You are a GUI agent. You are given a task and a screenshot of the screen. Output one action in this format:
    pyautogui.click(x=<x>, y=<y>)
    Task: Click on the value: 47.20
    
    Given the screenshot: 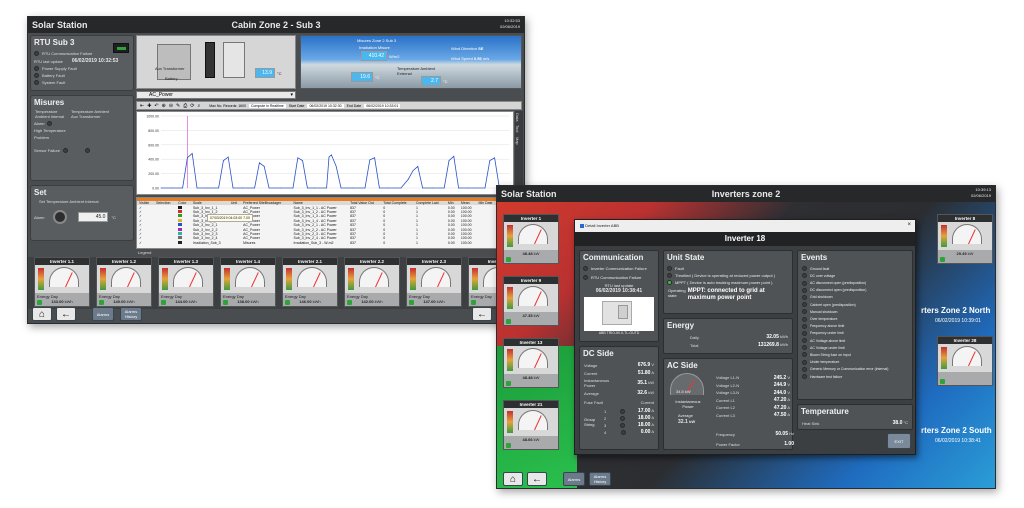 What is the action you would take?
    pyautogui.click(x=780, y=407)
    